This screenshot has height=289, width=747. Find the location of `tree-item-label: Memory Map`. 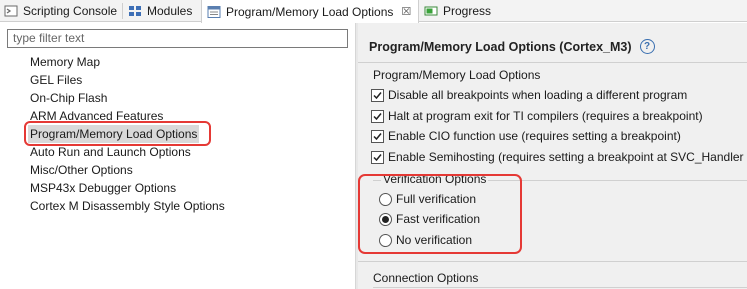

tree-item-label: Memory Map is located at coordinates (65, 62).